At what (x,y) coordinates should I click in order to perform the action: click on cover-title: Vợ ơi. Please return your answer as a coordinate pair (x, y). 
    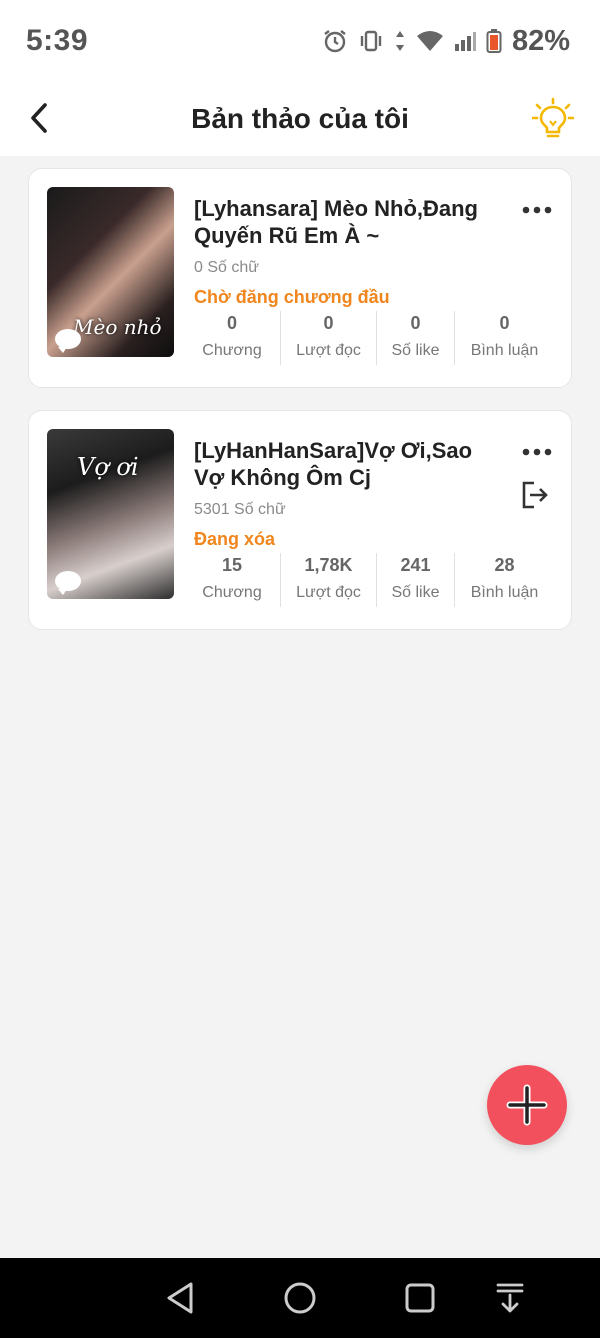
    Looking at the image, I should click on (108, 467).